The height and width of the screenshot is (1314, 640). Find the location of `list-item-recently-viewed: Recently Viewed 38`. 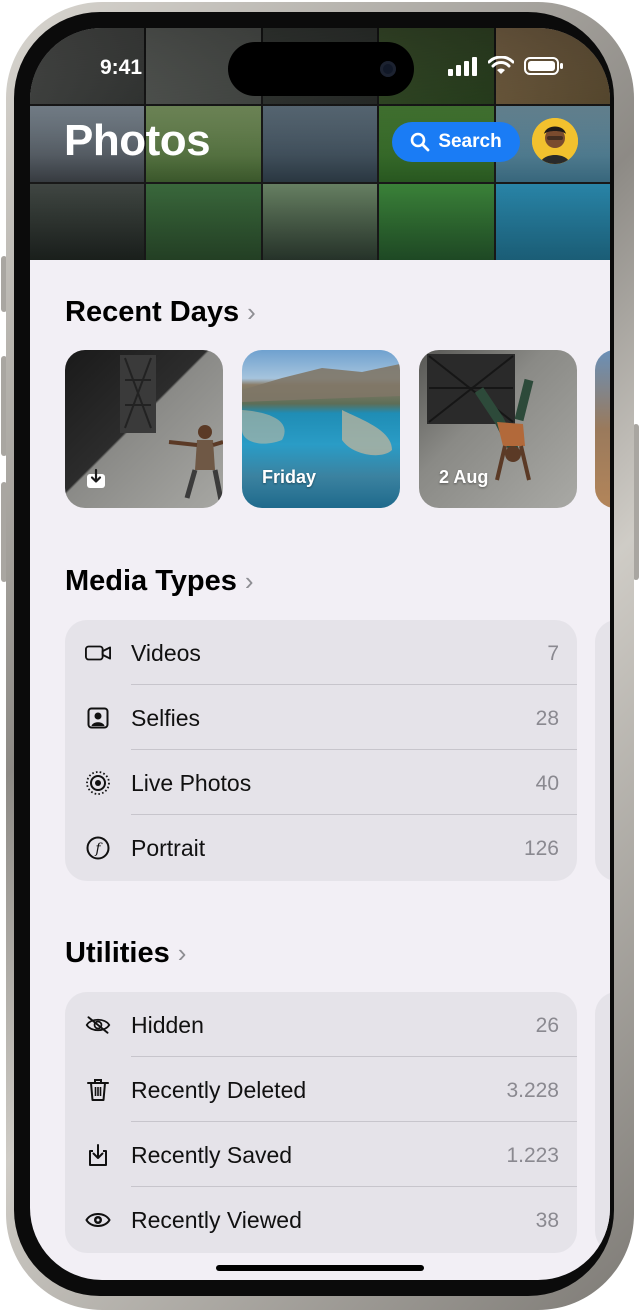

list-item-recently-viewed: Recently Viewed 38 is located at coordinates (321, 1219).